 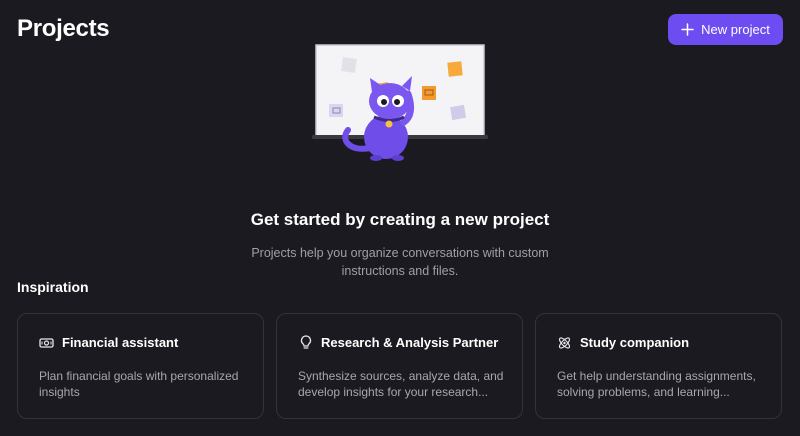 What do you see at coordinates (410, 342) in the screenshot?
I see `card-title: Research & Analysis Partner` at bounding box center [410, 342].